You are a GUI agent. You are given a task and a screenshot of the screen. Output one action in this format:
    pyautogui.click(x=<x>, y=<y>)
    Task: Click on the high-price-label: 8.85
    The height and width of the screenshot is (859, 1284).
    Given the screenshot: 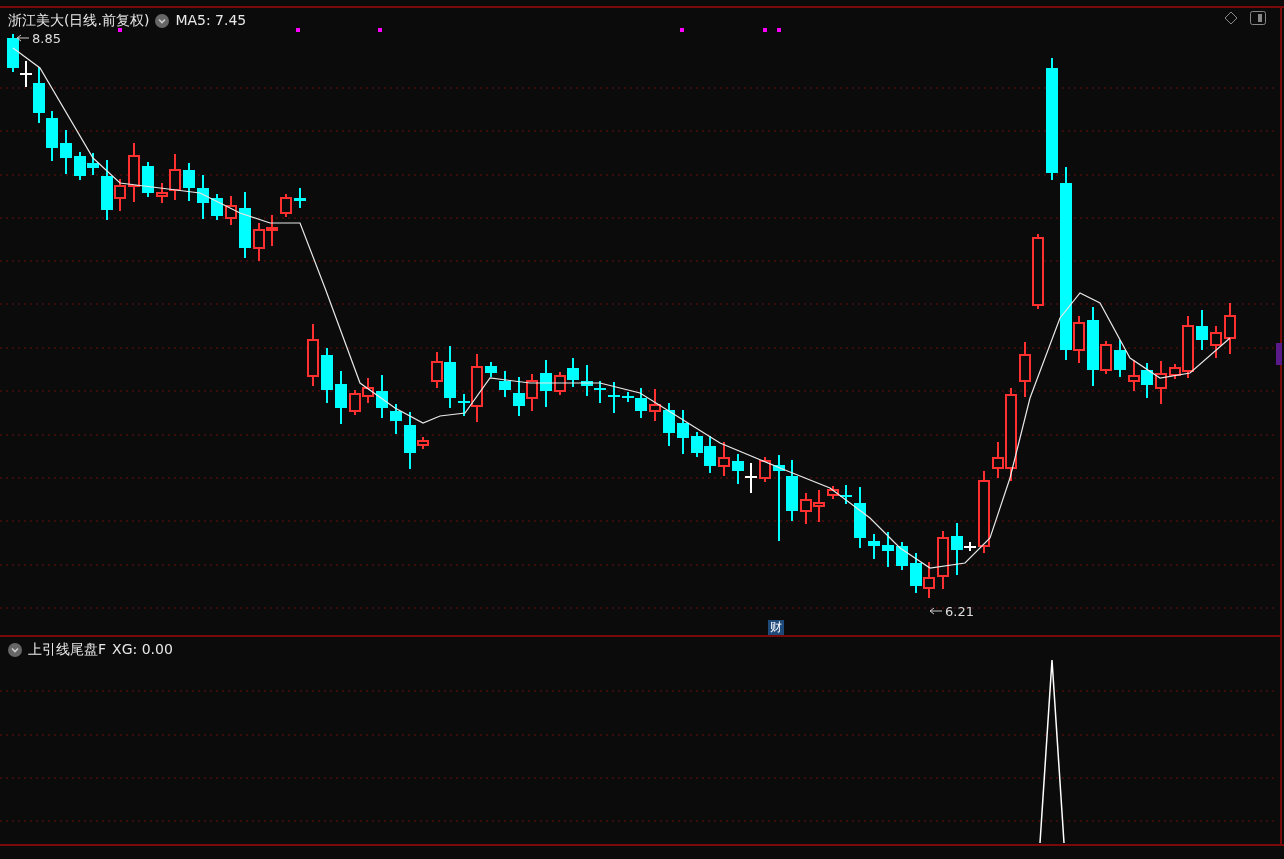 What is the action you would take?
    pyautogui.click(x=46, y=38)
    